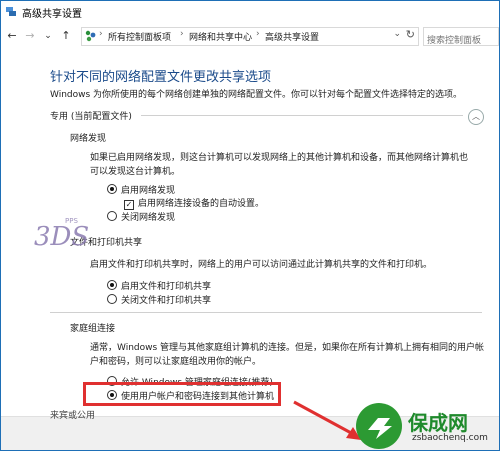  Describe the element at coordinates (12, 36) in the screenshot. I see `back-button: ←` at that location.